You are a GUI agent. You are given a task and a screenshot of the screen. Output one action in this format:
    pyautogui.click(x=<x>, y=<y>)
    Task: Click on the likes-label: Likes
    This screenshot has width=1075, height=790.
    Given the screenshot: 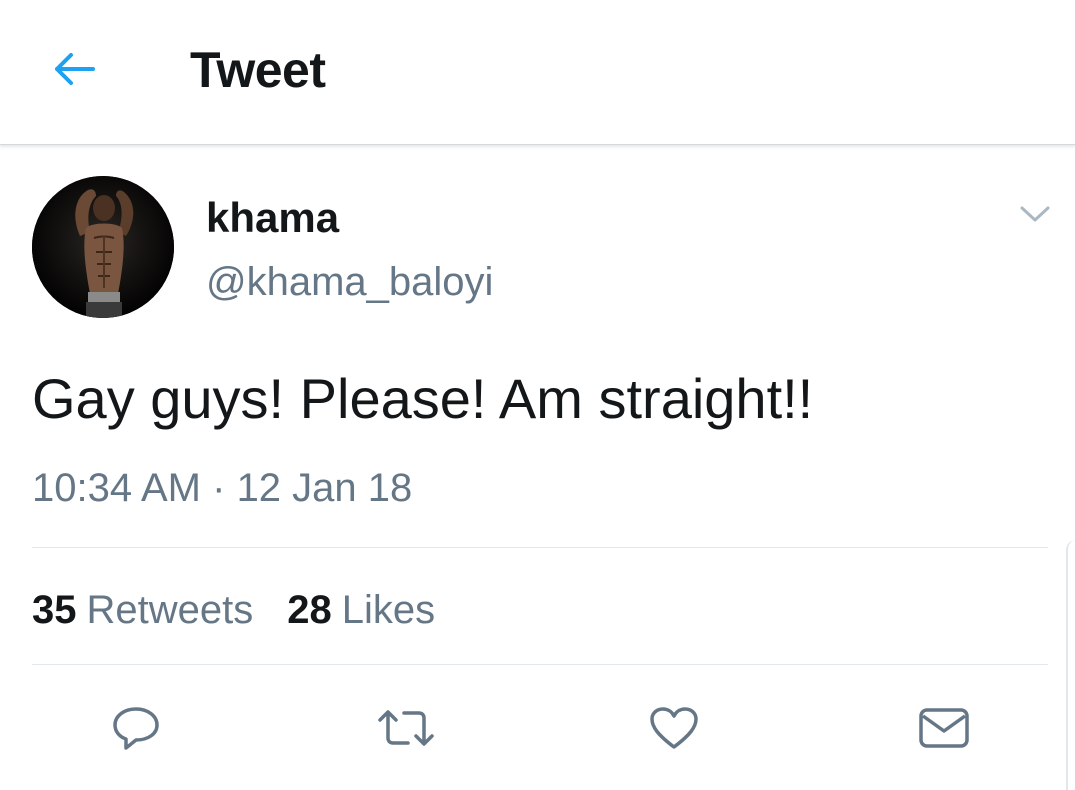 What is the action you would take?
    pyautogui.click(x=388, y=610)
    